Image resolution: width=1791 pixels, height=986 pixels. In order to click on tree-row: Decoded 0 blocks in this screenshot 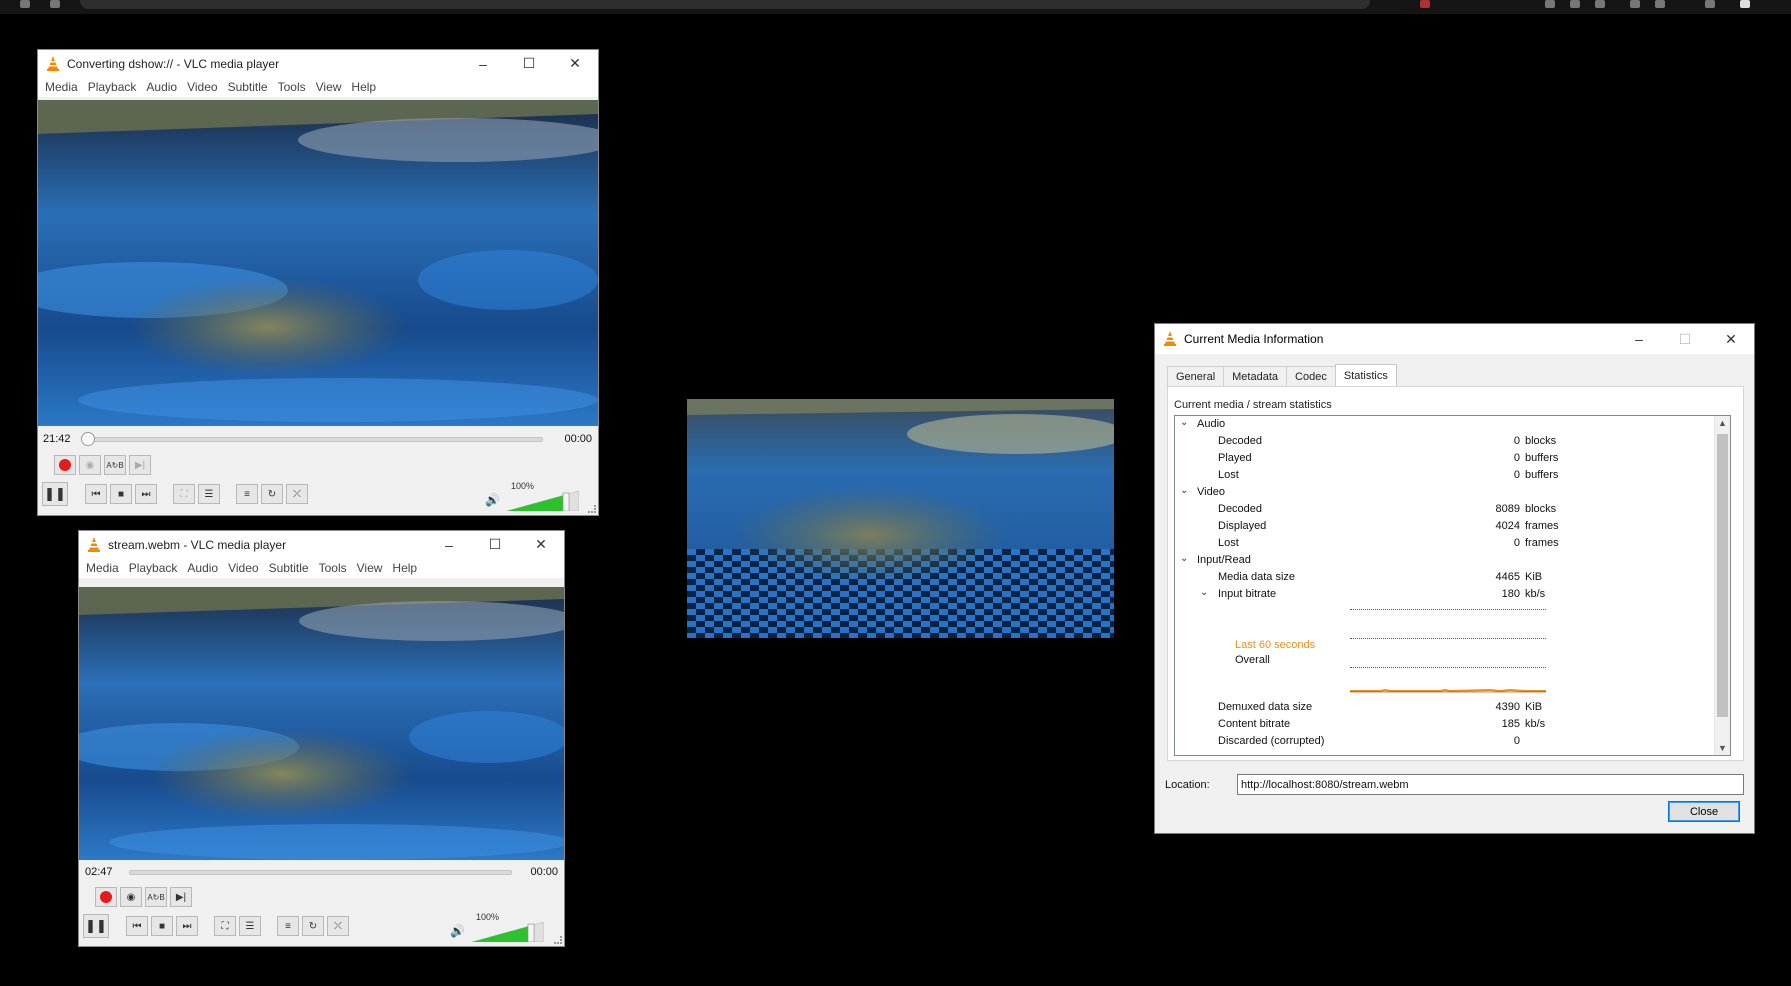, I will do `click(1445, 441)`.